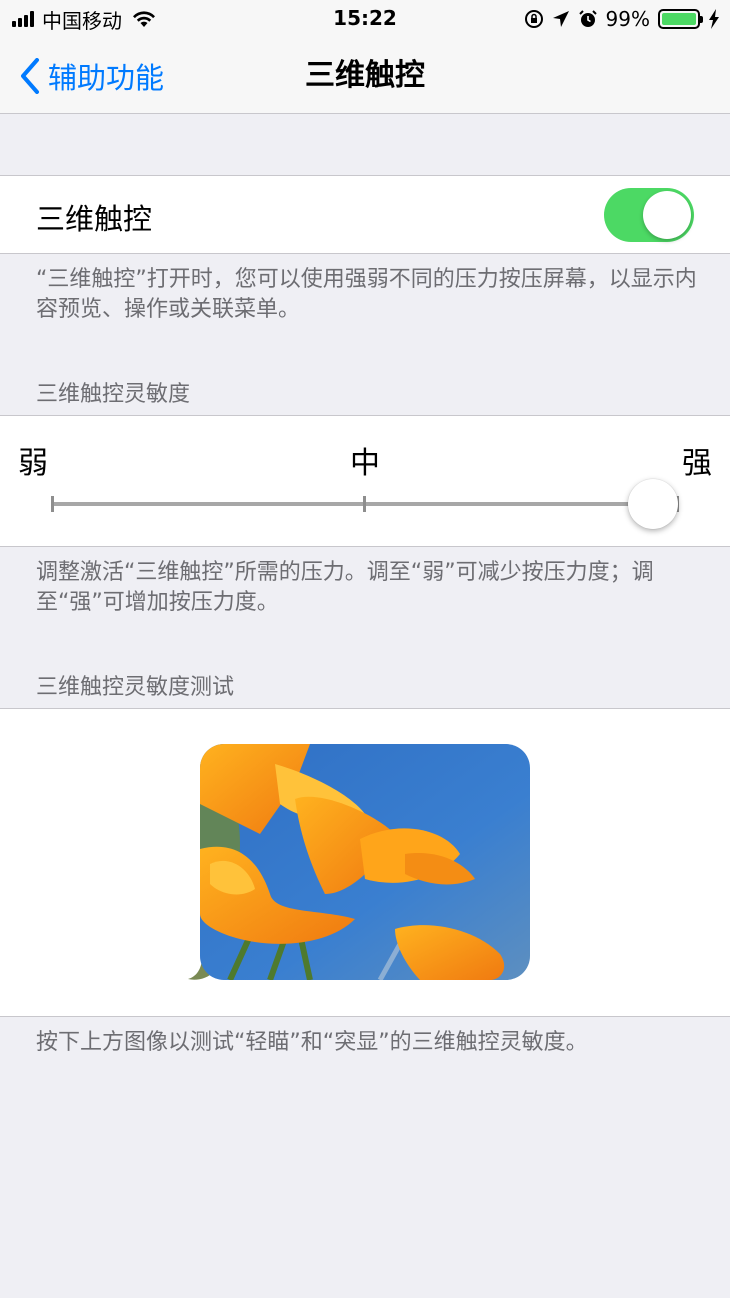  Describe the element at coordinates (587, 18) in the screenshot. I see `alarm-icon` at that location.